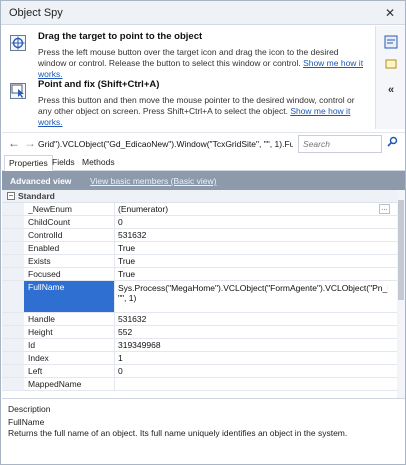  I want to click on property-row: Index 1, so click(199, 358).